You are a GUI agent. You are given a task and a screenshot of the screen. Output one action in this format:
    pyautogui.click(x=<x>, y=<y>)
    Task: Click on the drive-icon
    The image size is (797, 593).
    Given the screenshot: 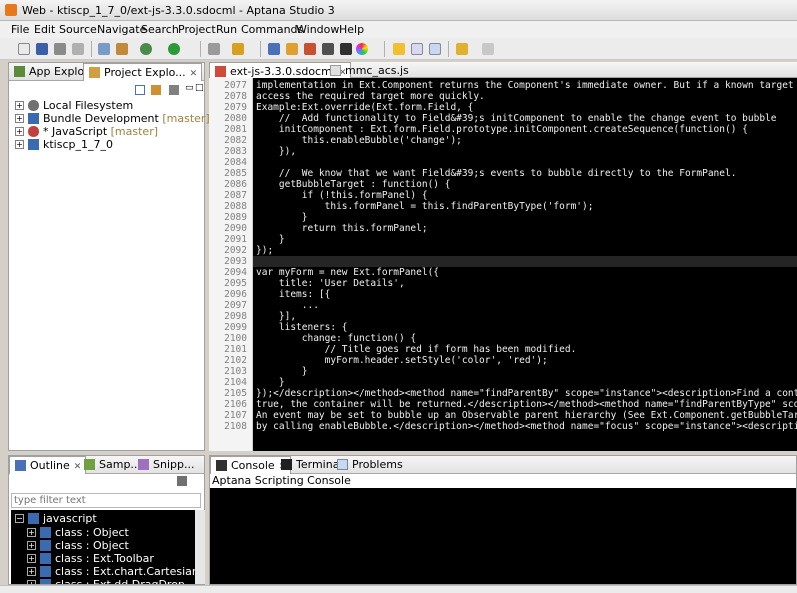 What is the action you would take?
    pyautogui.click(x=33, y=105)
    